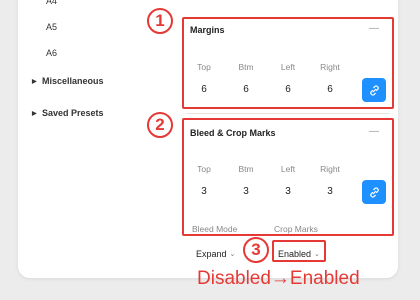 This screenshot has width=420, height=300. I want to click on annotation-caption: Disabled→Enabled, so click(278, 278).